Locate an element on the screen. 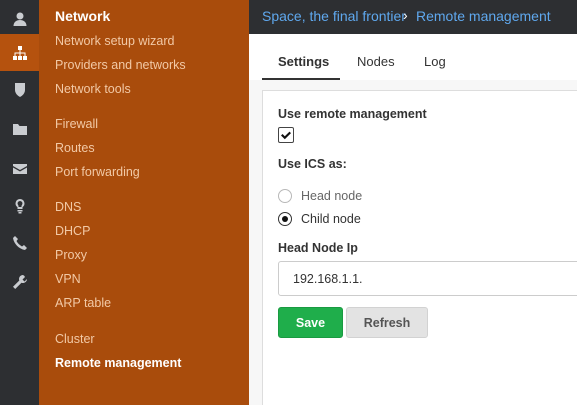  rail-item-telephony is located at coordinates (19, 242).